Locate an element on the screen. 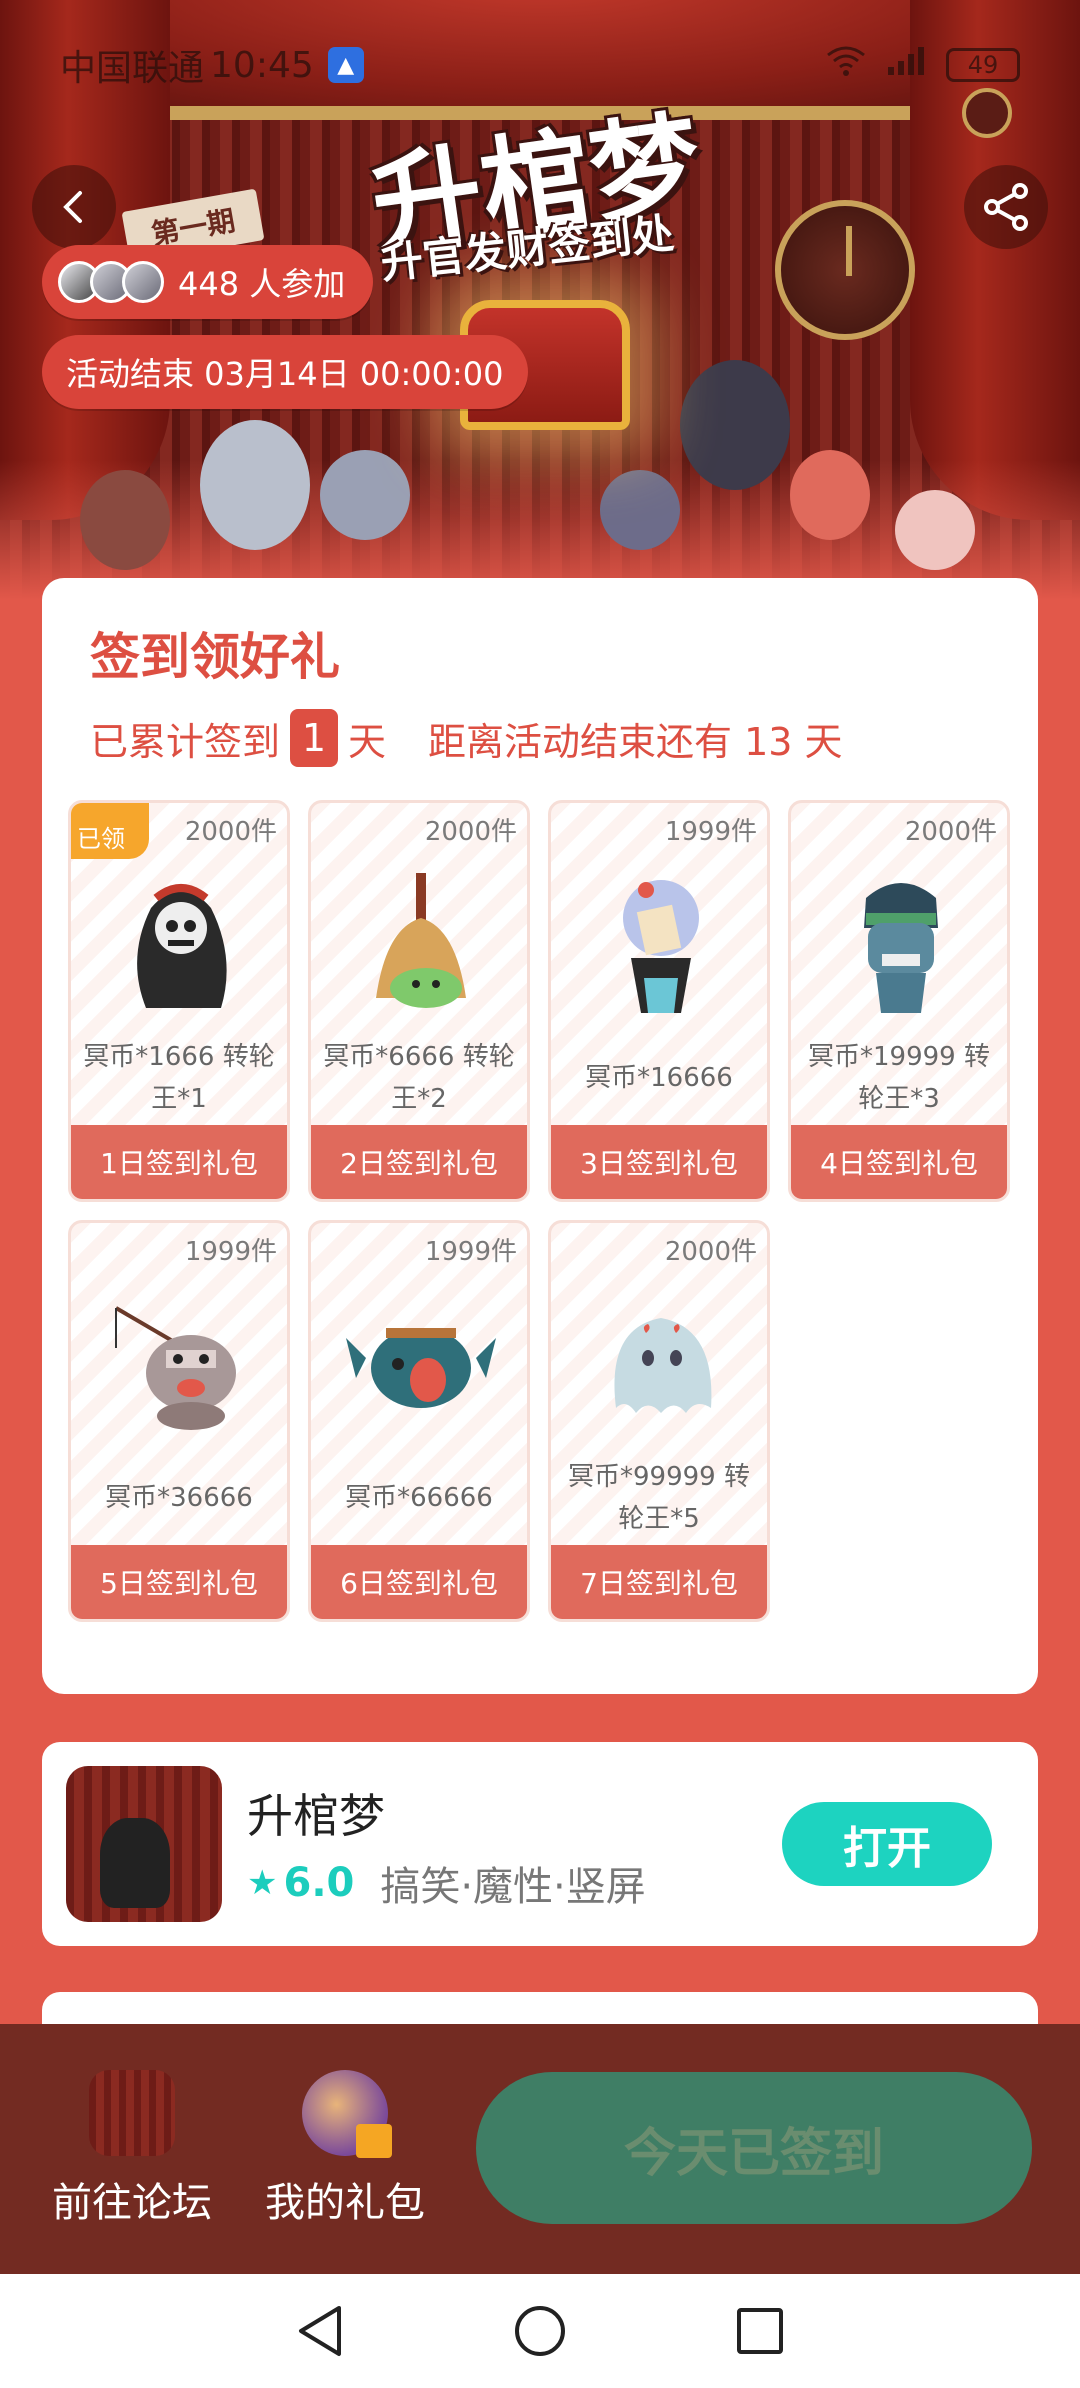 This screenshot has width=1080, height=2388. app-name: 升棺梦 is located at coordinates (316, 1816).